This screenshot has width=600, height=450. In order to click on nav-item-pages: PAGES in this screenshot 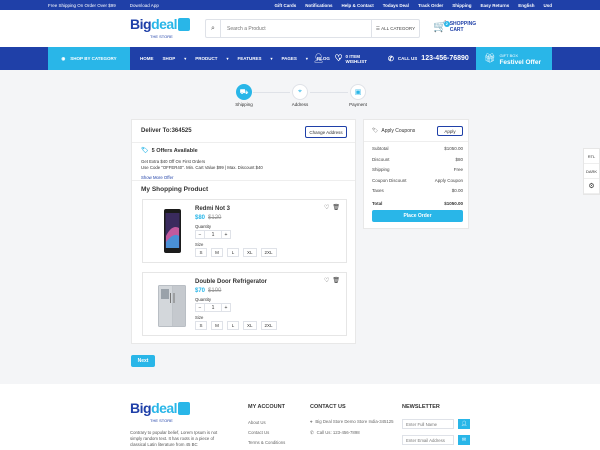, I will do `click(288, 58)`.